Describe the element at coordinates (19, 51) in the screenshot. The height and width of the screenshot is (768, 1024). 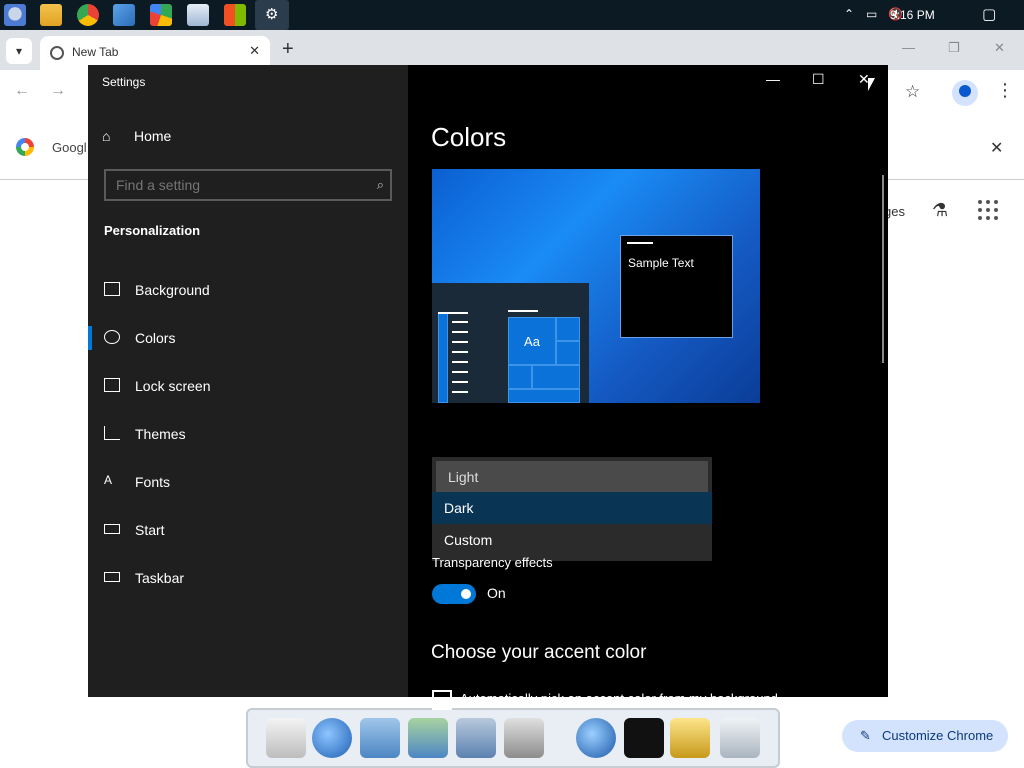
I see `tab-search-button: ▾` at that location.